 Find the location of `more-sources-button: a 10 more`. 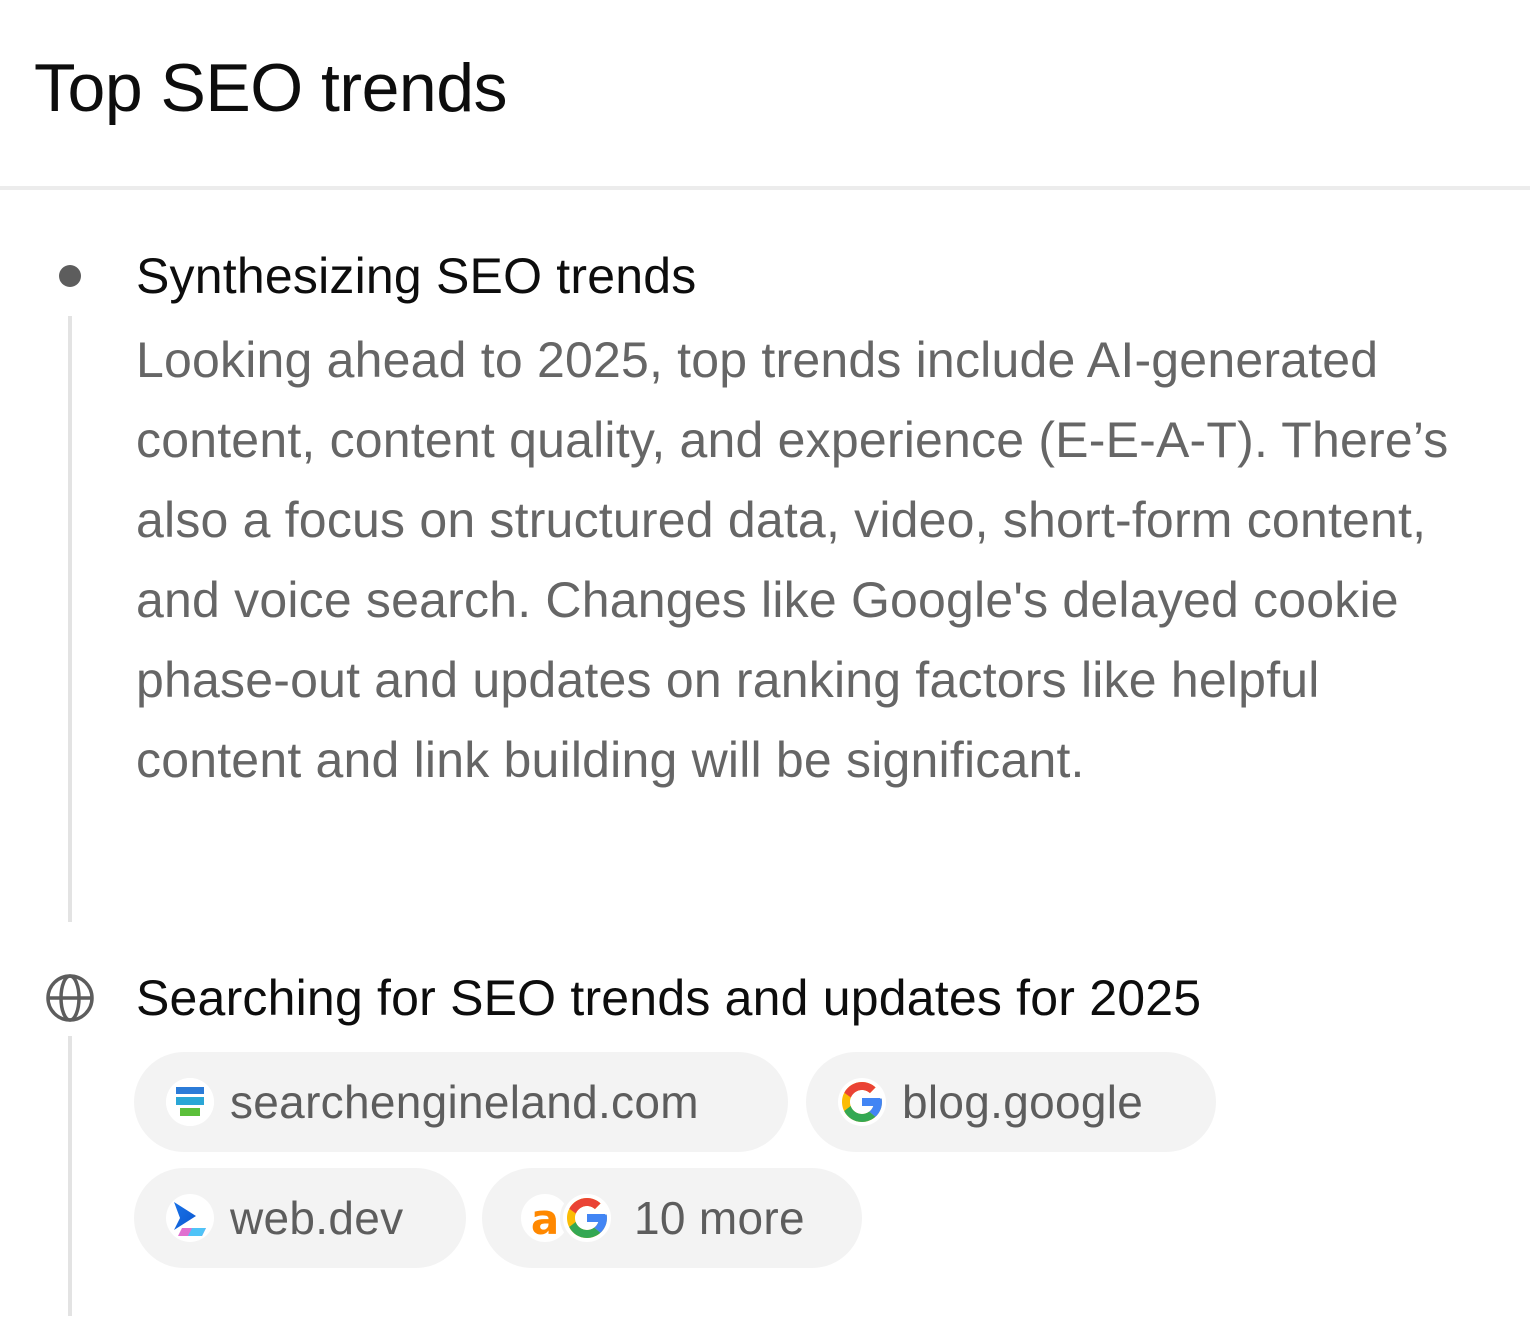

more-sources-button: a 10 more is located at coordinates (672, 1218).